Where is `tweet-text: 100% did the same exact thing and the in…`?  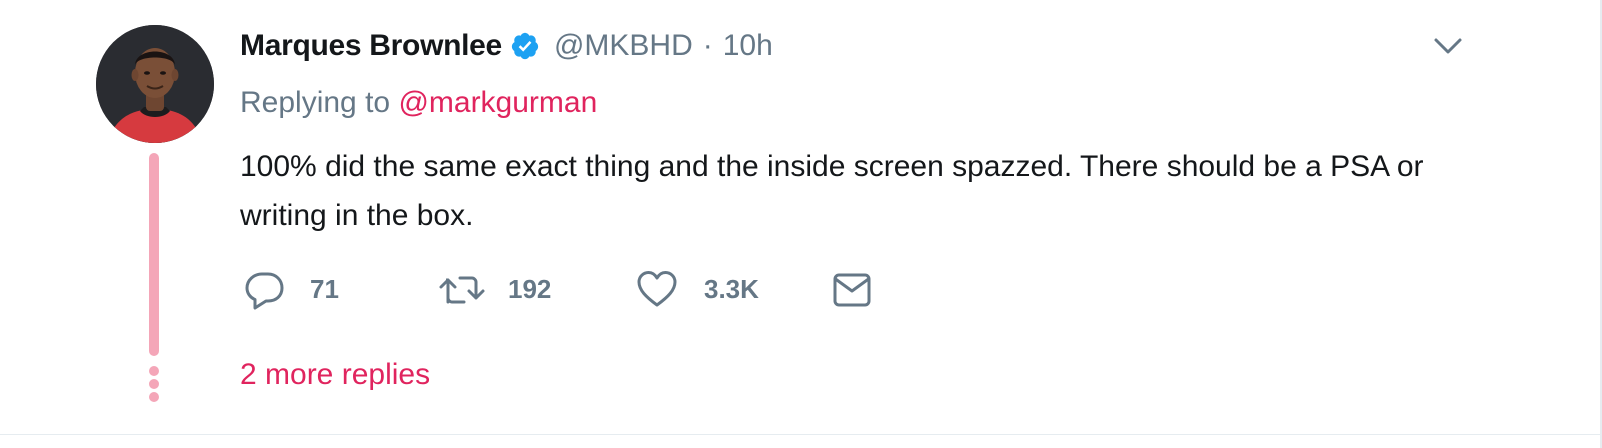
tweet-text: 100% did the same exact thing and the in… is located at coordinates (832, 191).